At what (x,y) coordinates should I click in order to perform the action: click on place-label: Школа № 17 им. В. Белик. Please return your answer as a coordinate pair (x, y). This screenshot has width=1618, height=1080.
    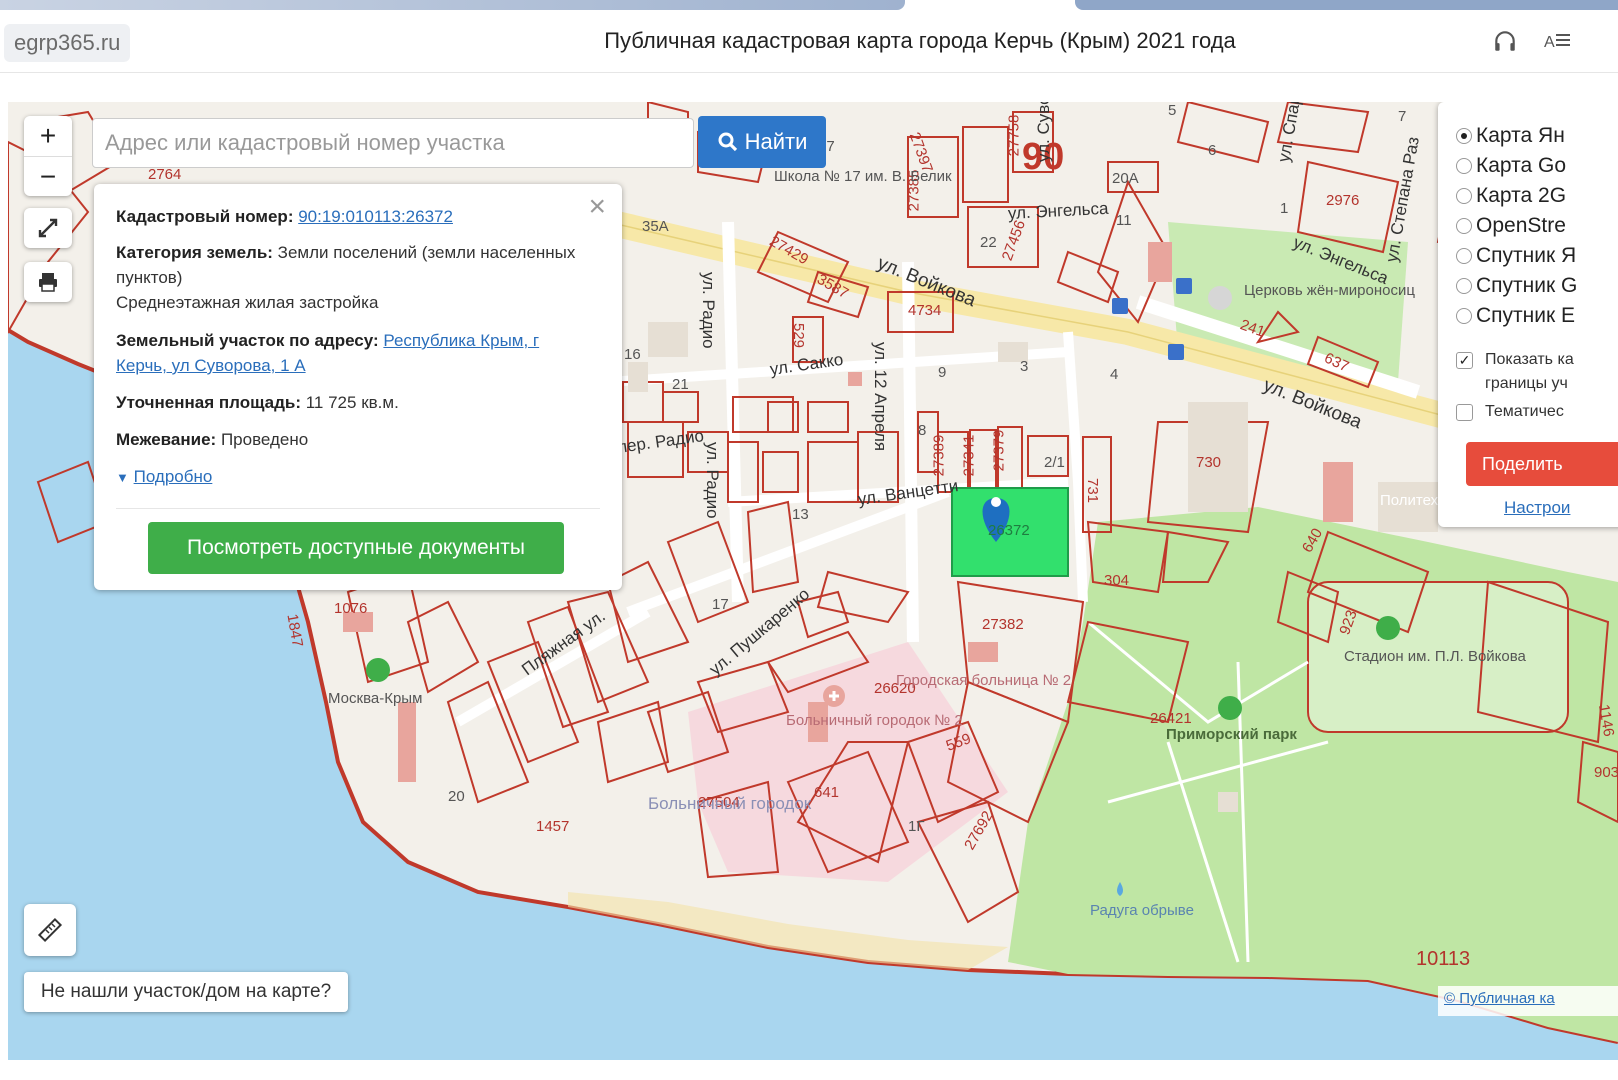
    Looking at the image, I should click on (863, 176).